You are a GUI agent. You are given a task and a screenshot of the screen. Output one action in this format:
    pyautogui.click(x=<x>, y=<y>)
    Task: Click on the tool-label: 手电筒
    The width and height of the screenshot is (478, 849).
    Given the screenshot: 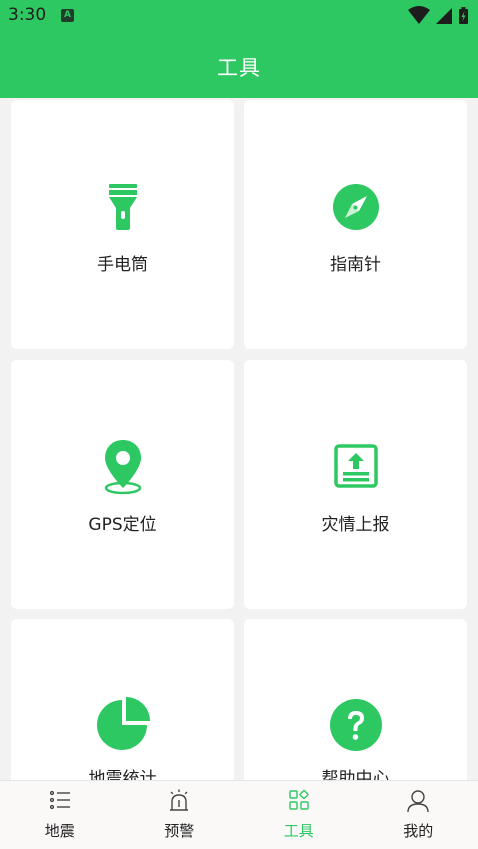 What is the action you would take?
    pyautogui.click(x=122, y=265)
    